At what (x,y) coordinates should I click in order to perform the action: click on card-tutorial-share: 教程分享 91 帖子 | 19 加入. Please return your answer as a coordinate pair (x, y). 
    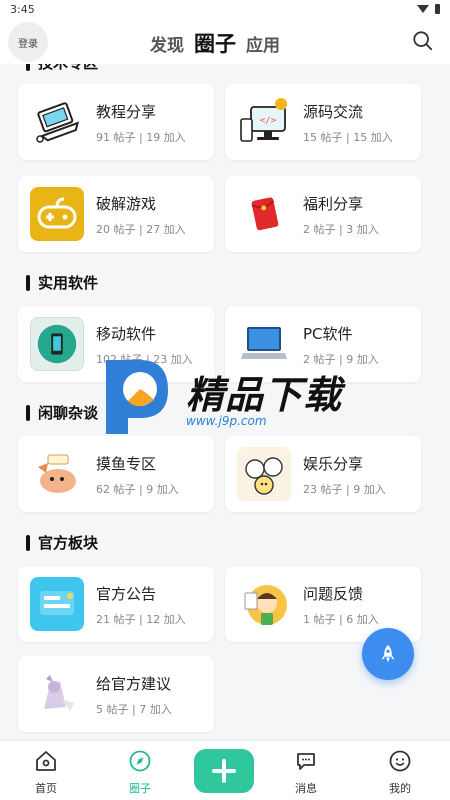
    Looking at the image, I should click on (116, 122).